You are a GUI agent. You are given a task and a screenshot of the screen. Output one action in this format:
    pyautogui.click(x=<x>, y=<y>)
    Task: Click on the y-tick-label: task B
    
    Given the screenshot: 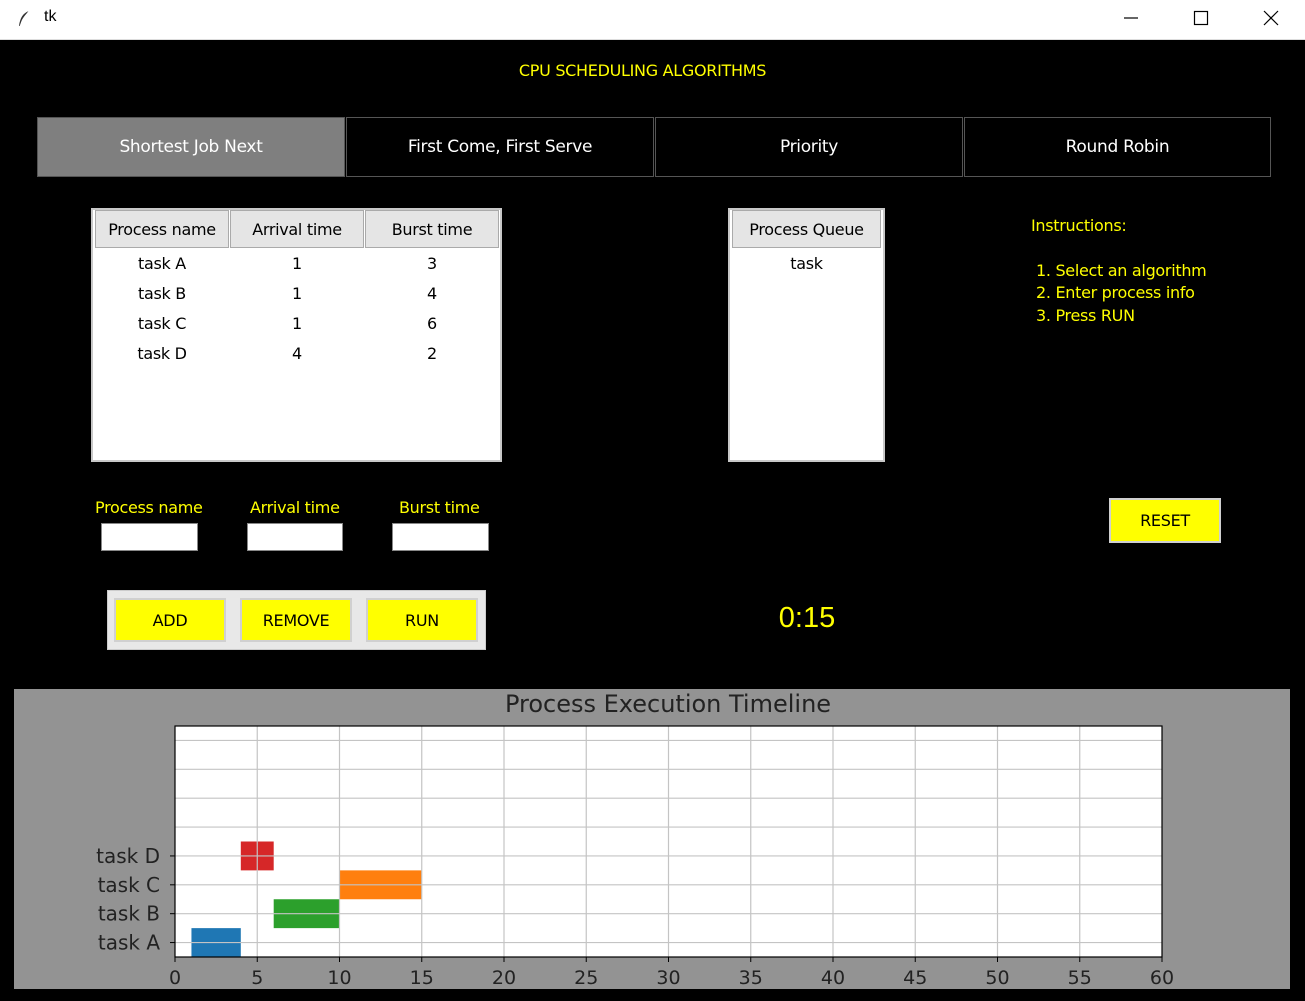 What is the action you would take?
    pyautogui.click(x=129, y=914)
    